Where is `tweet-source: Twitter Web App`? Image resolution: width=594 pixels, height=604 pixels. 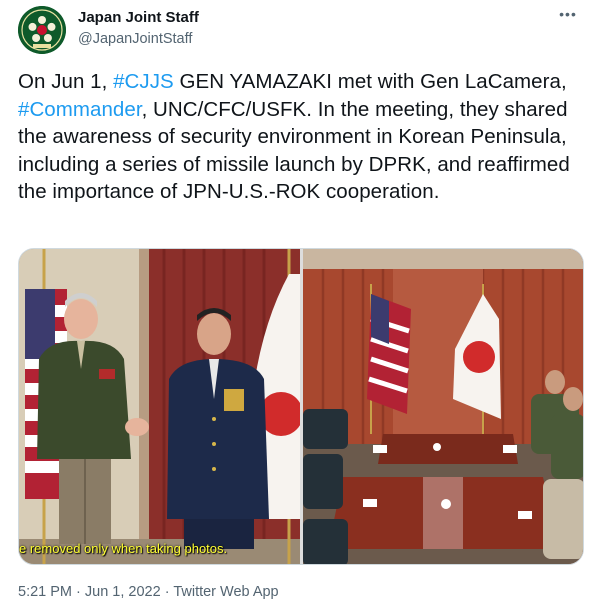 tweet-source: Twitter Web App is located at coordinates (225, 592).